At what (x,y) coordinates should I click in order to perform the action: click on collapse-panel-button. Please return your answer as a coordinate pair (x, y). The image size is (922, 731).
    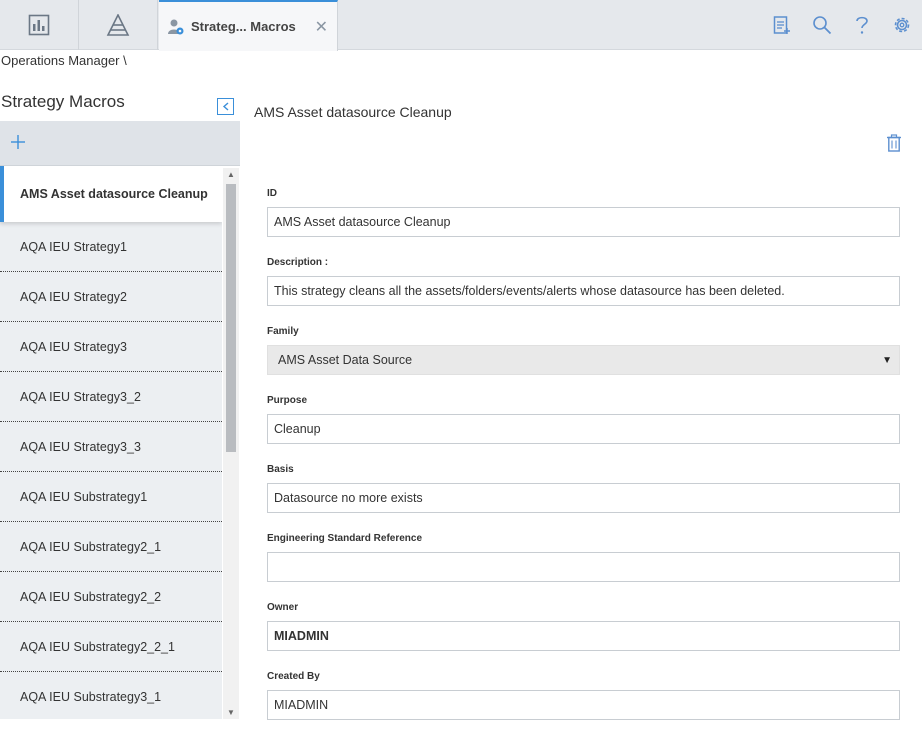
    Looking at the image, I should click on (225, 106).